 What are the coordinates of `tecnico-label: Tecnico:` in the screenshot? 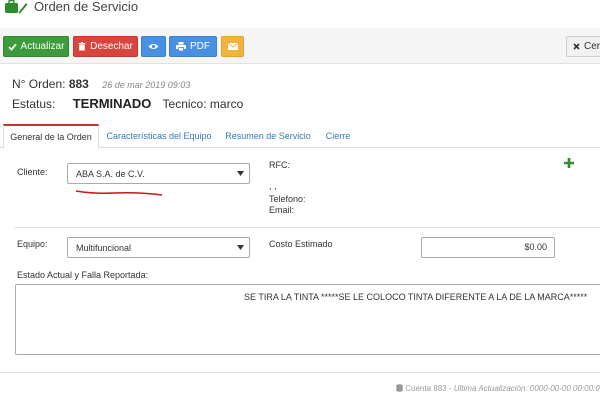 It's located at (184, 104).